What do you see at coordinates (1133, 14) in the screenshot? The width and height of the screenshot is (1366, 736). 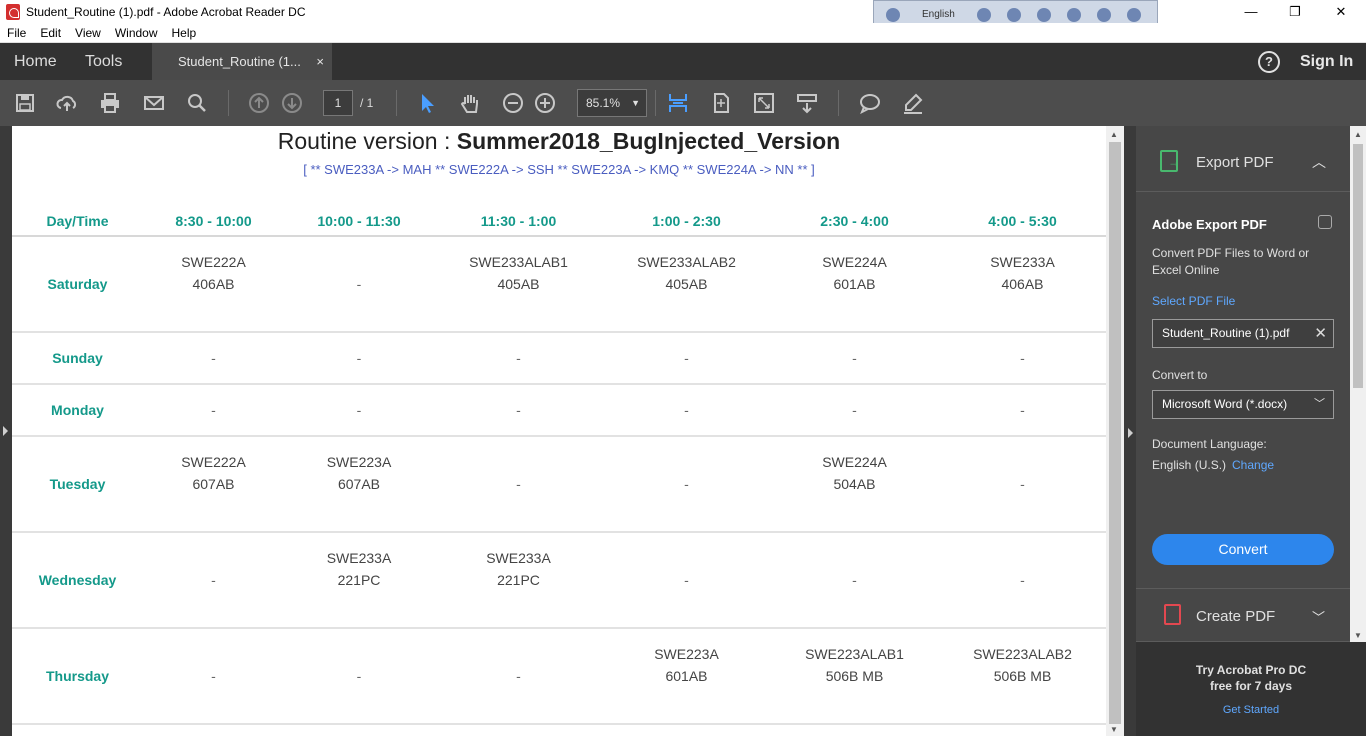 I see `info-icon` at bounding box center [1133, 14].